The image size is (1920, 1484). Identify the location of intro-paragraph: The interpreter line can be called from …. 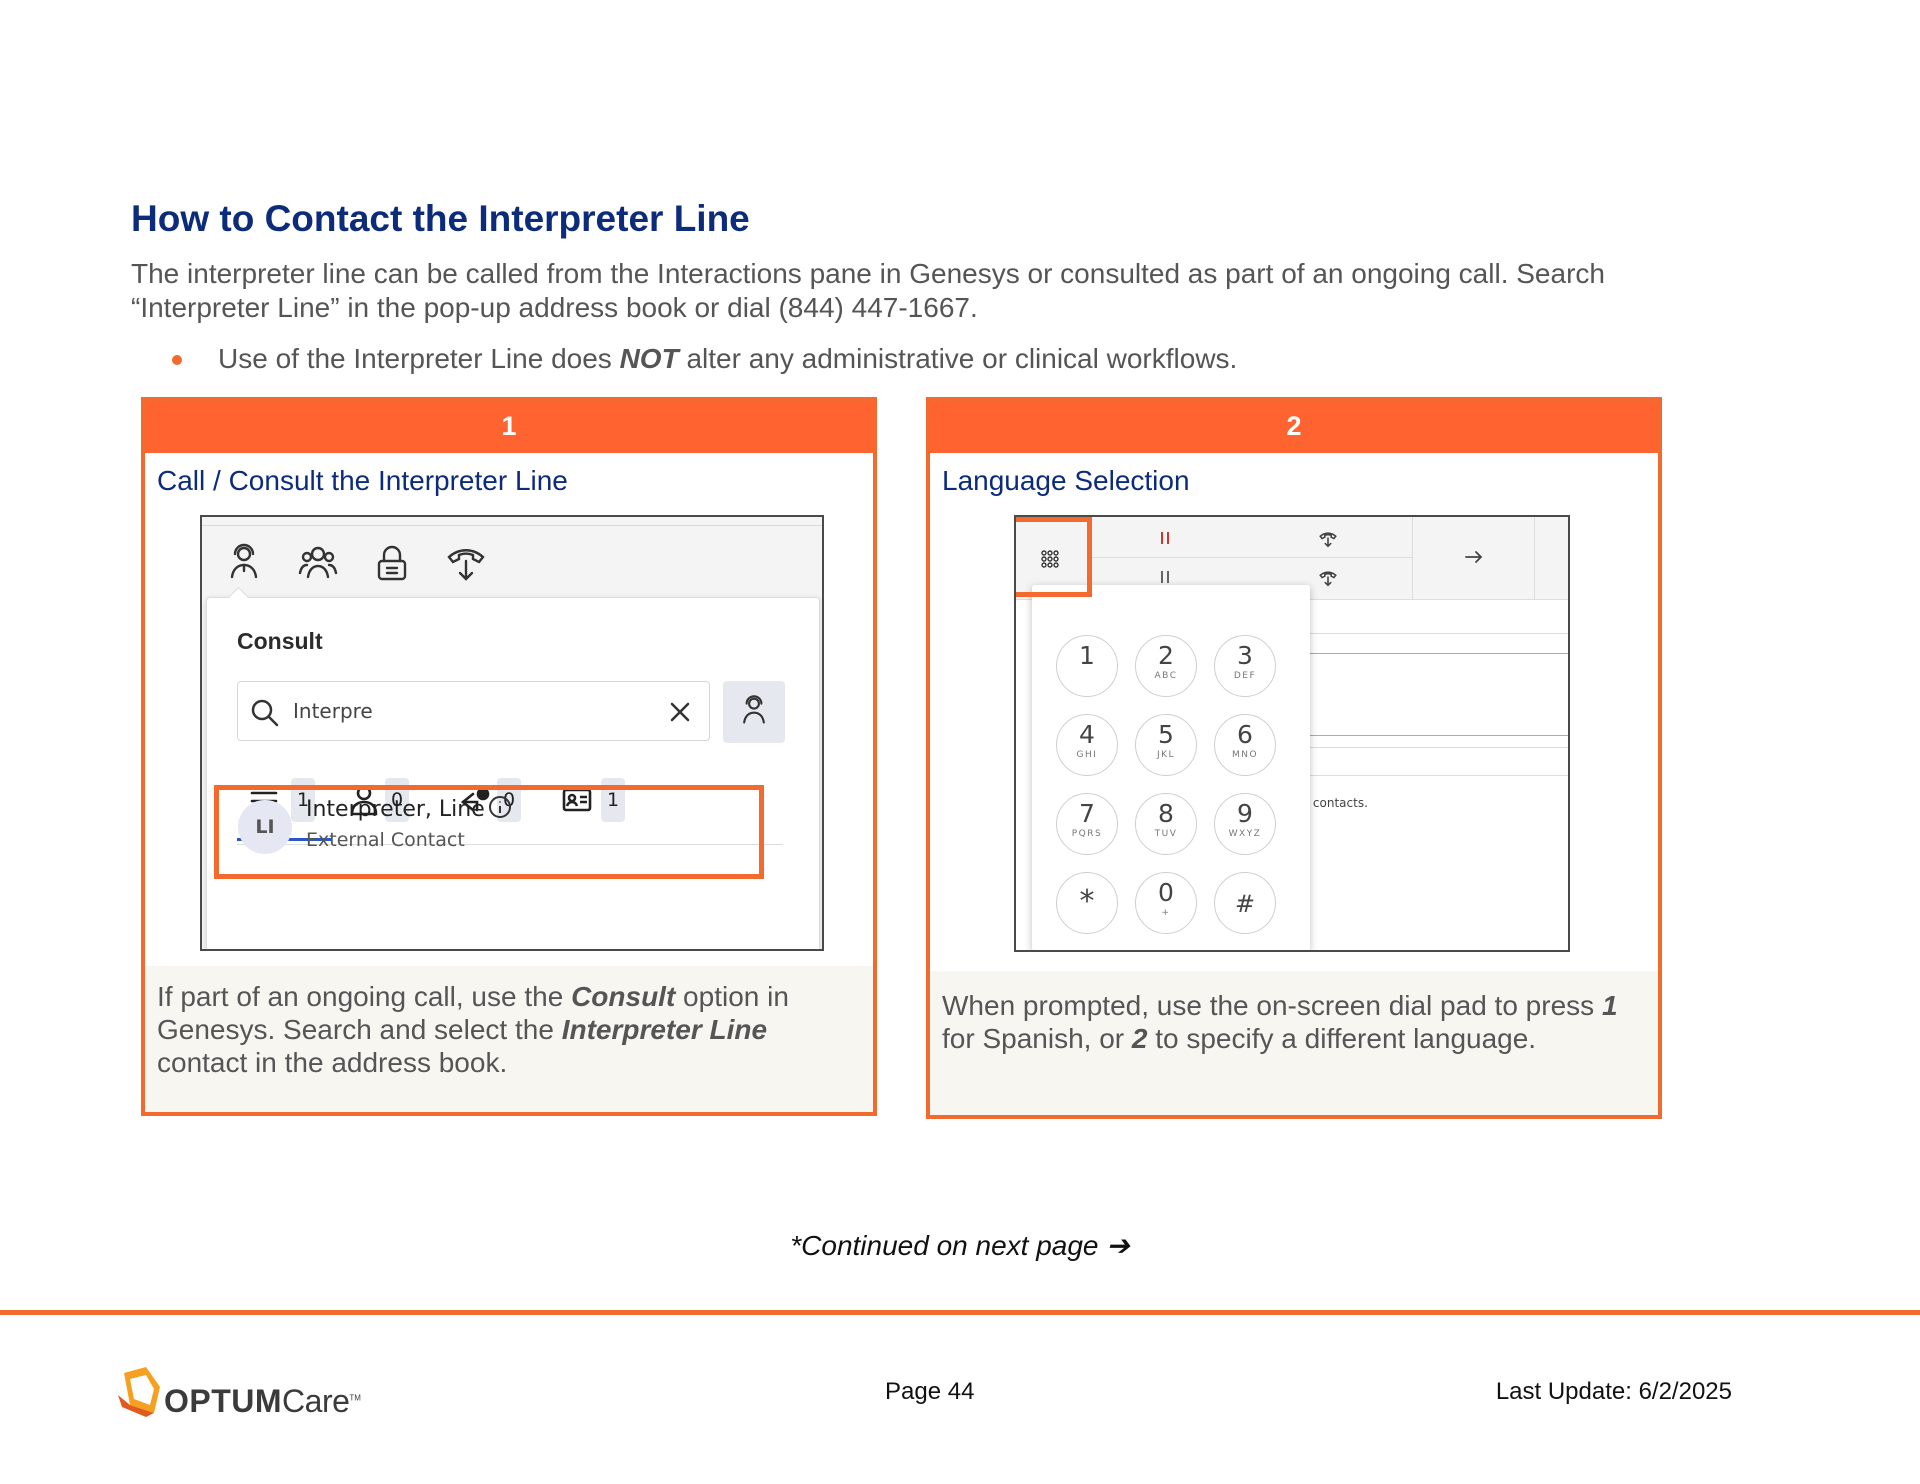
(868, 290).